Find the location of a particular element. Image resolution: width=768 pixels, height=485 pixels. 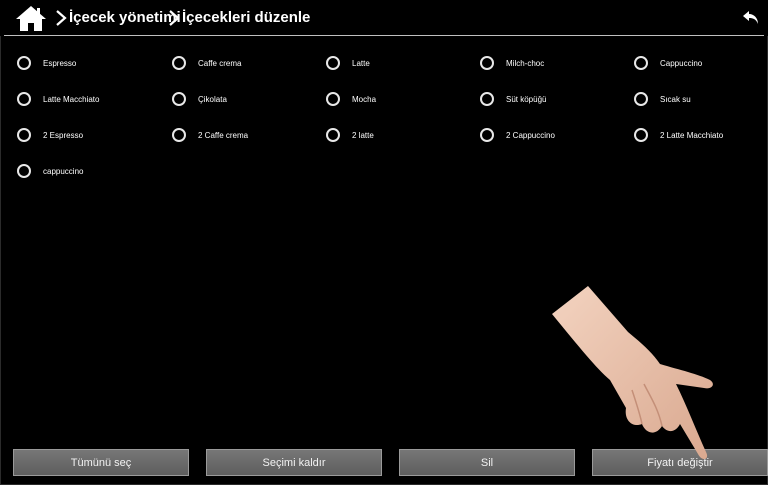

drink-option: 2 Cappuccino is located at coordinates (517, 135).